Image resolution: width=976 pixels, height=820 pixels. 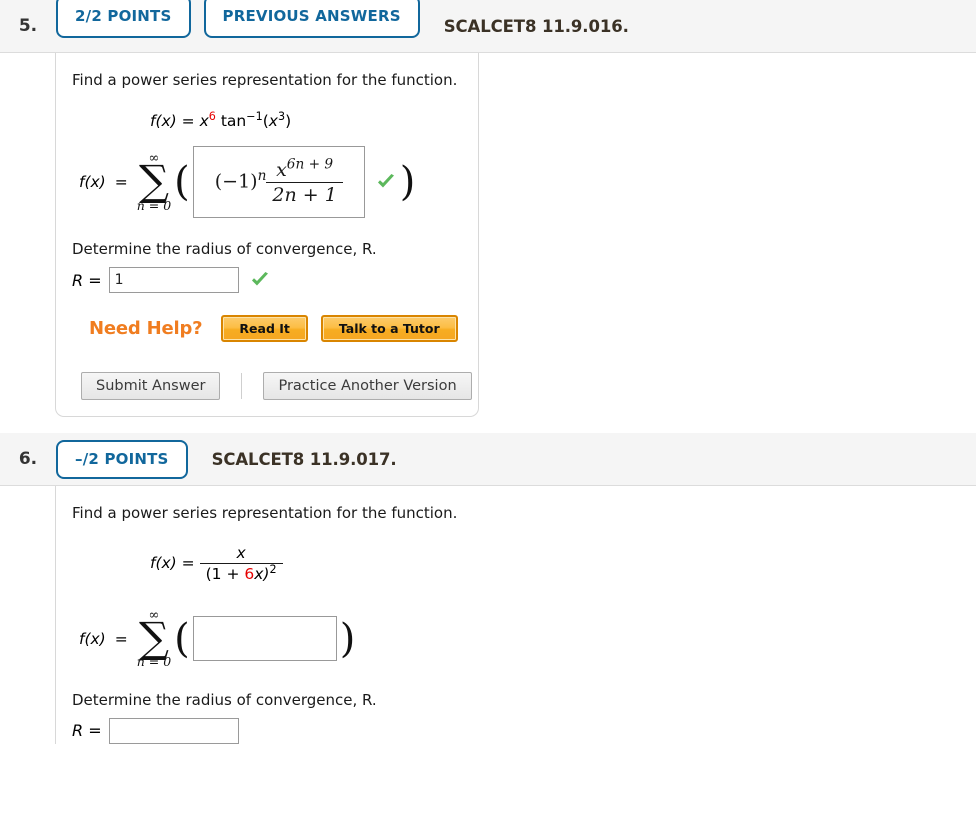 What do you see at coordinates (314, 563) in the screenshot?
I see `function-expression-6: f(x) = x (1 + 6x)2` at bounding box center [314, 563].